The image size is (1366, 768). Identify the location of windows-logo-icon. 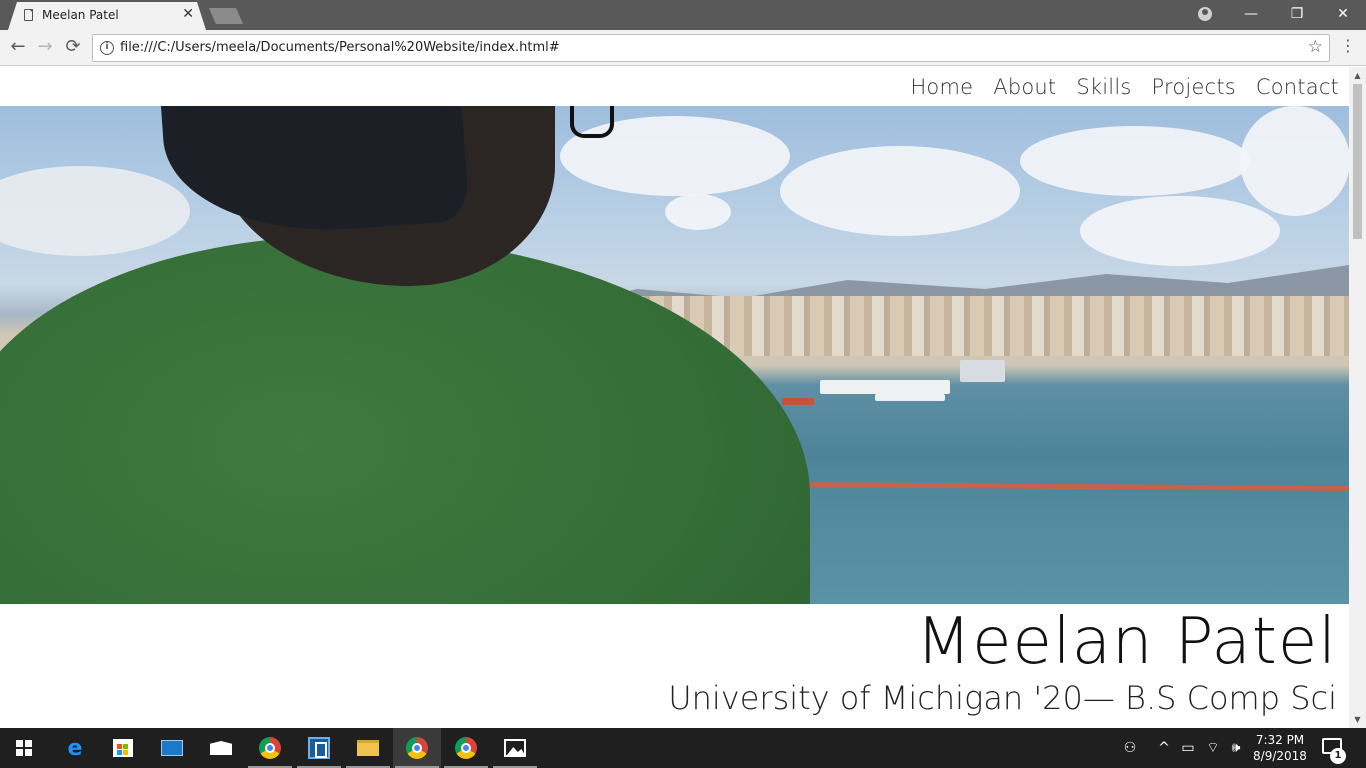
(24, 748).